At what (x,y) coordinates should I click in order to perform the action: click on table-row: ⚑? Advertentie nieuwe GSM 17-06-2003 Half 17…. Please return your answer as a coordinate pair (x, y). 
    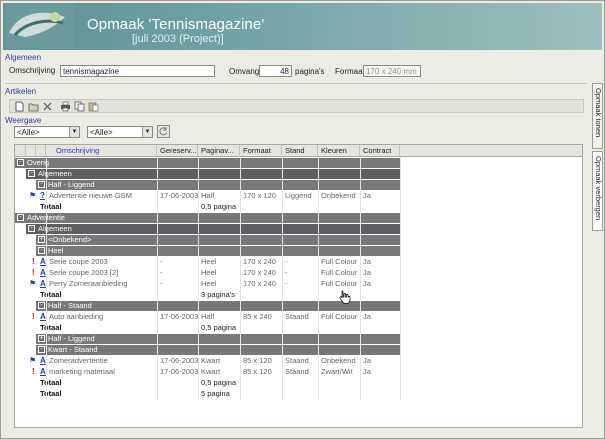
    Looking at the image, I should click on (298, 196).